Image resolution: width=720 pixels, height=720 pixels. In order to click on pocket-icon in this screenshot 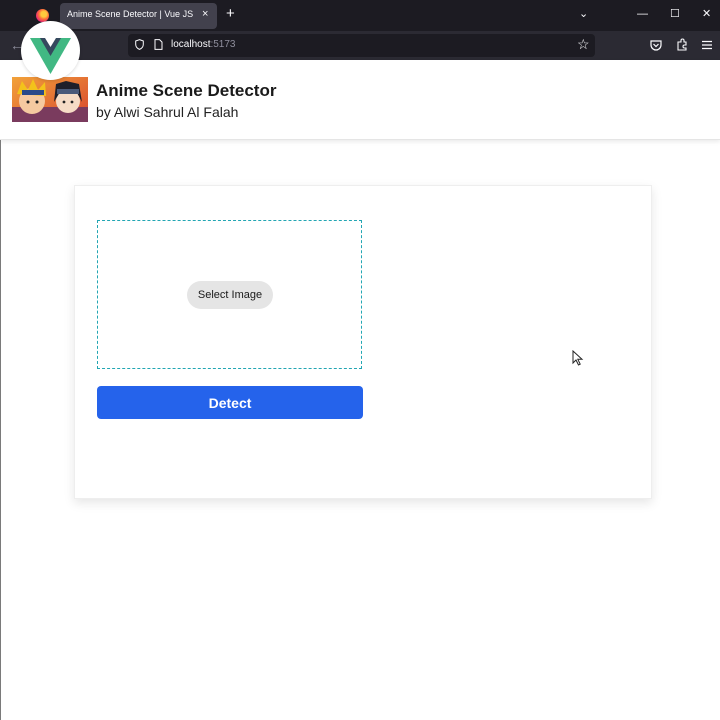, I will do `click(656, 45)`.